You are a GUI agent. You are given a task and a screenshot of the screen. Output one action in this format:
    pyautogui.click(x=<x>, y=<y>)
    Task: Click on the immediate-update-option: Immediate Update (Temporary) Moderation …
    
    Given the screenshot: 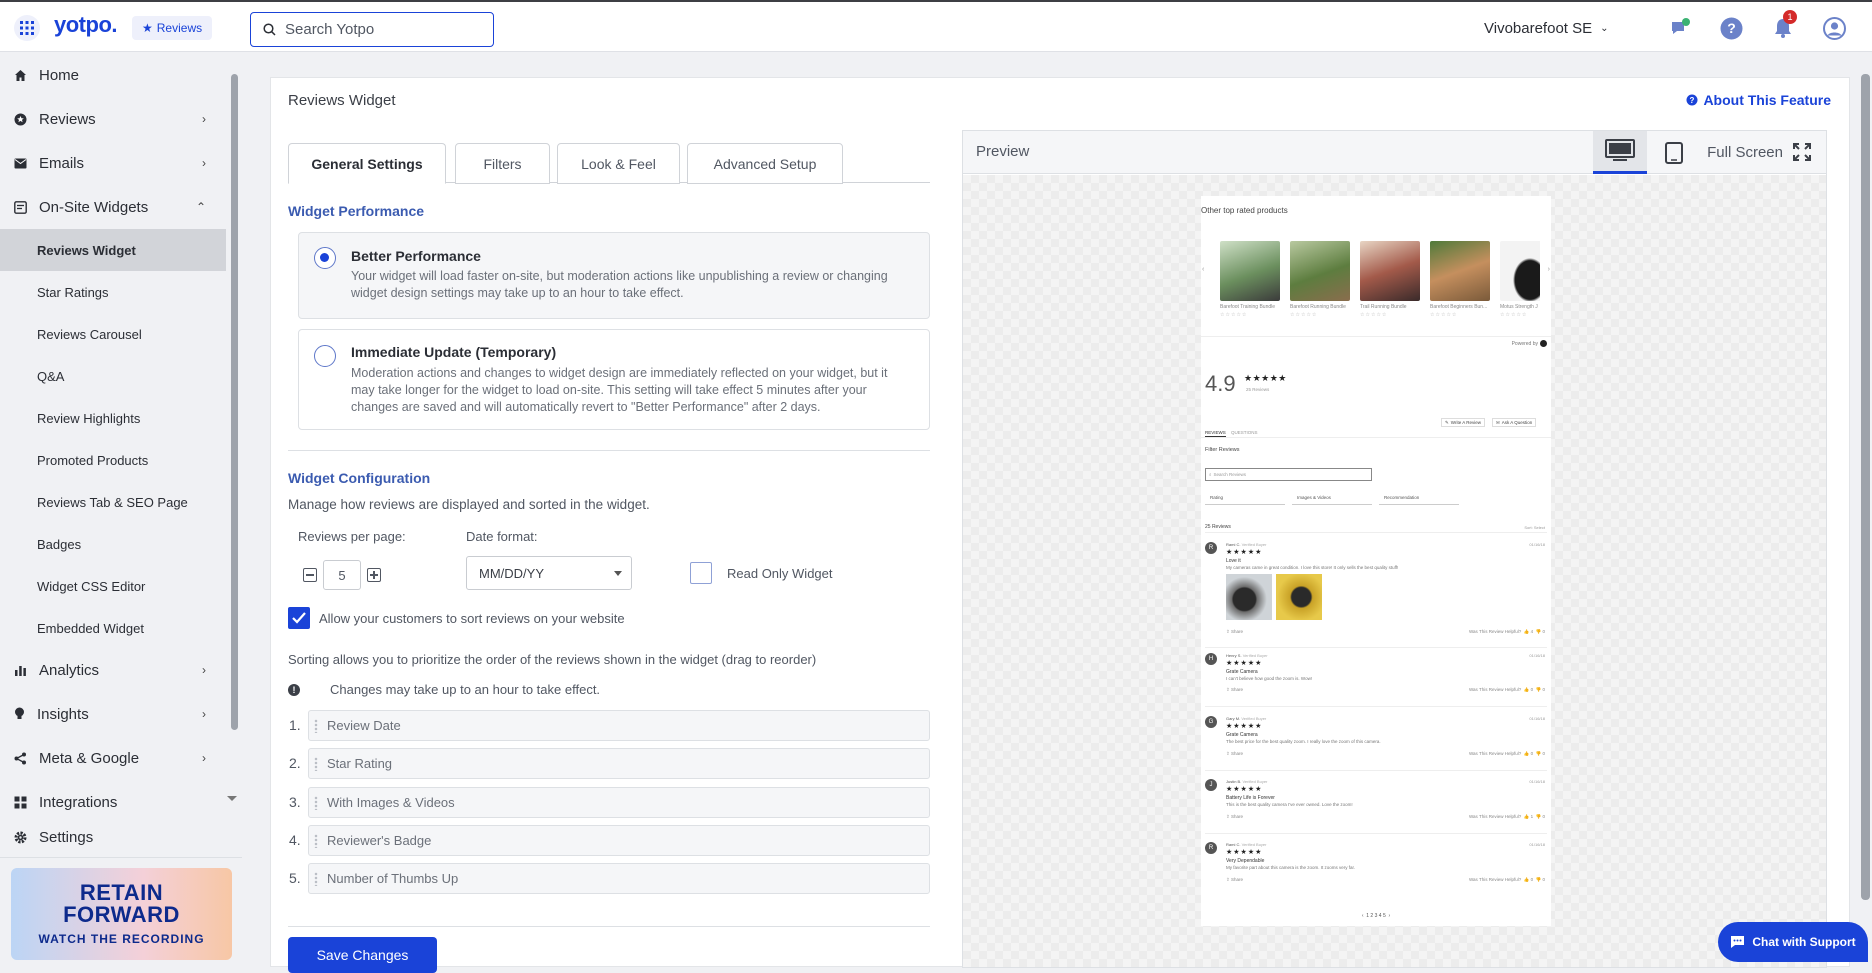 What is the action you would take?
    pyautogui.click(x=614, y=379)
    